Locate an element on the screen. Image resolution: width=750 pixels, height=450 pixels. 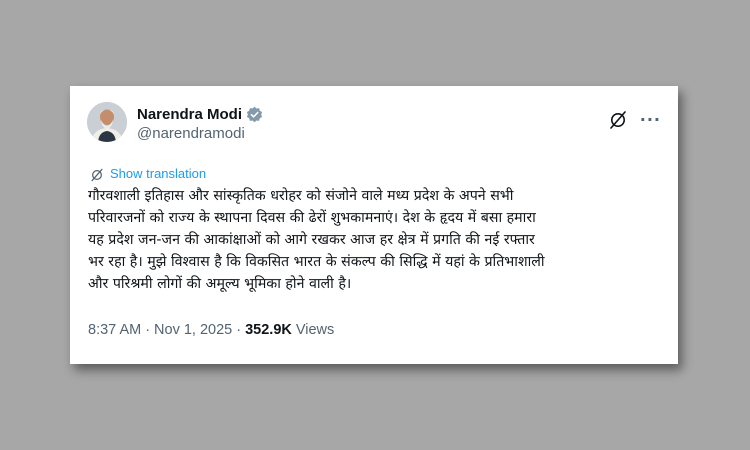
post-meta: 8:37 AM · Nov 1, 2025 · 352.9K Views is located at coordinates (211, 330).